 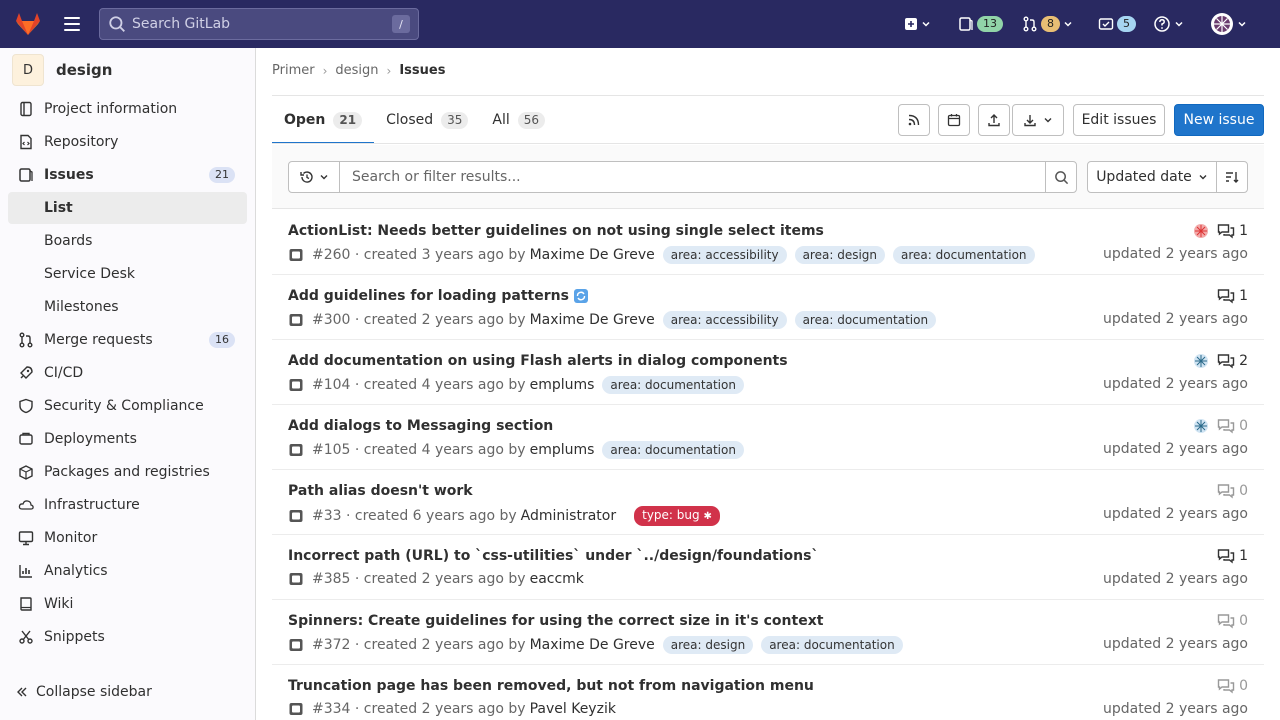 What do you see at coordinates (1243, 231) in the screenshot?
I see `comments-count-value: 1` at bounding box center [1243, 231].